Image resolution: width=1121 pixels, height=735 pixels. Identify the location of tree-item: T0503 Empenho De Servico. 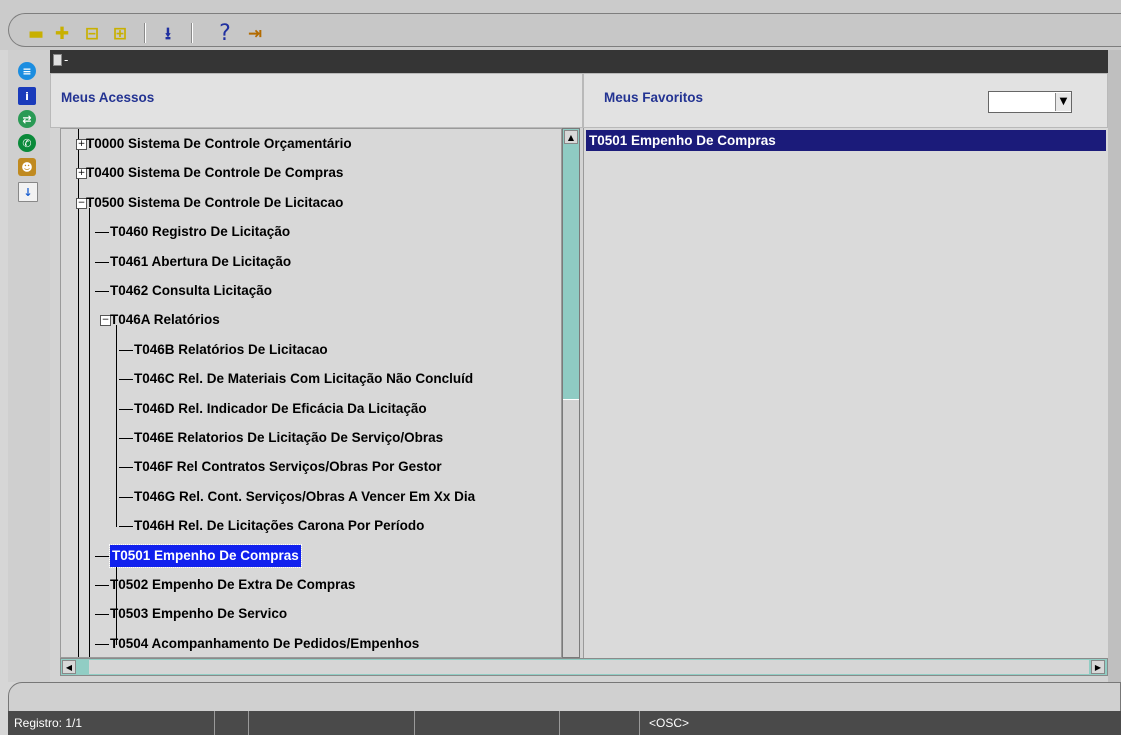
(198, 614).